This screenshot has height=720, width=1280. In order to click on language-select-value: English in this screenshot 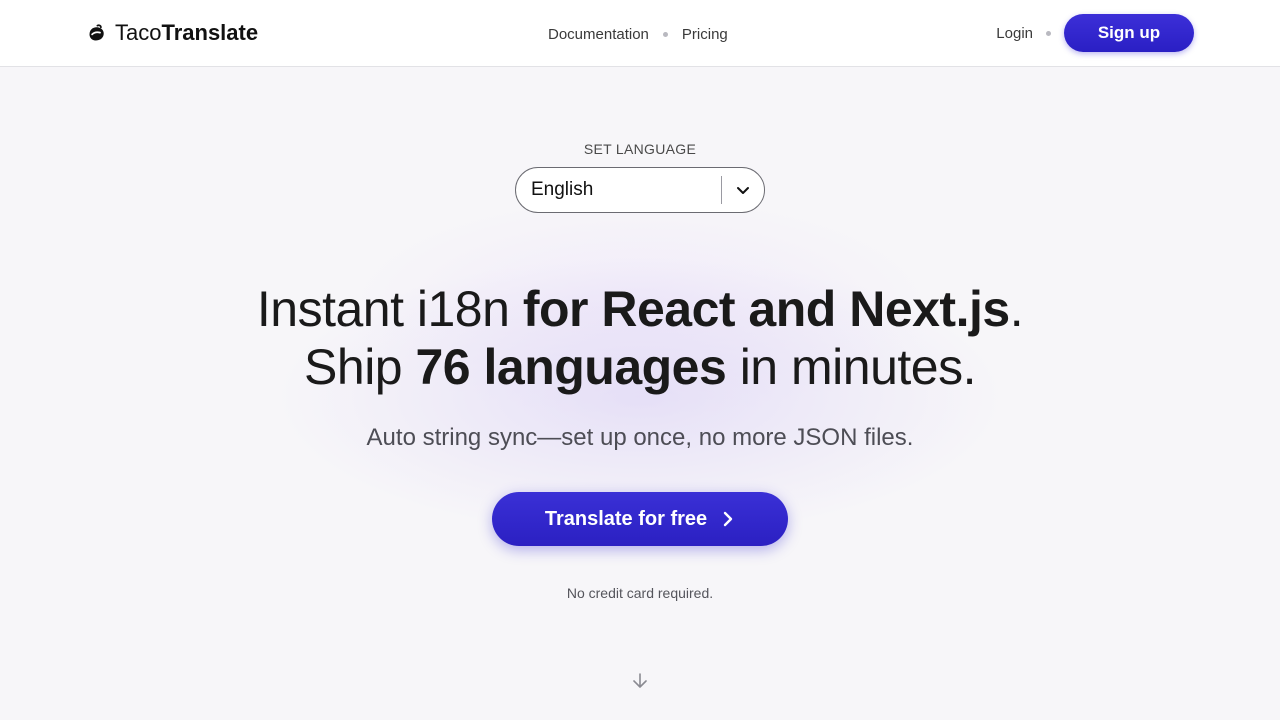, I will do `click(562, 189)`.